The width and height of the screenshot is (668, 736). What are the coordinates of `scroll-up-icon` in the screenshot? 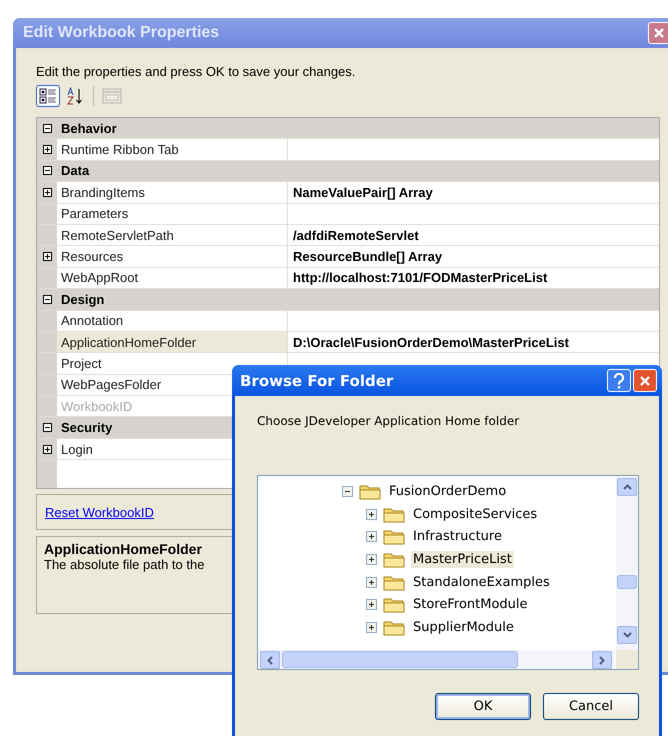 It's located at (627, 487).